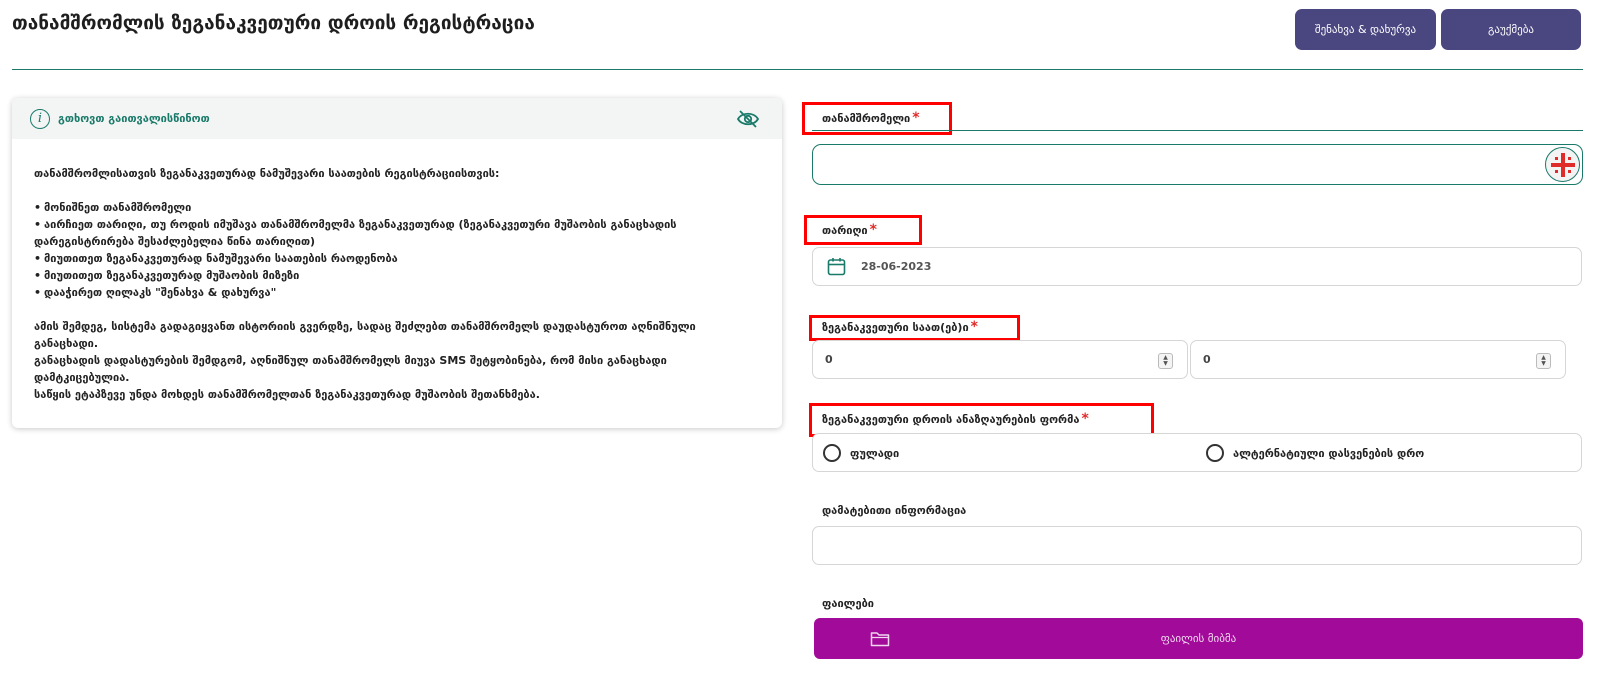 This screenshot has height=686, width=1606. What do you see at coordinates (848, 603) in the screenshot?
I see `files-label: ფაილები` at bounding box center [848, 603].